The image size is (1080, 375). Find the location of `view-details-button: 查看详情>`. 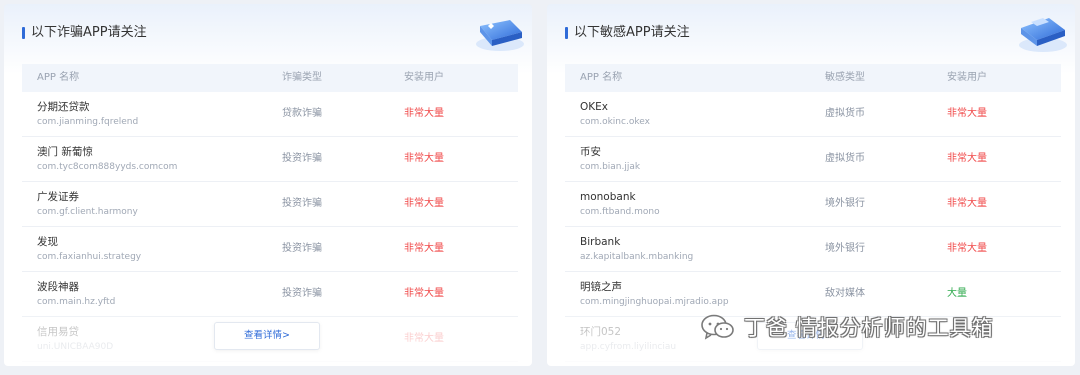

view-details-button: 查看详情> is located at coordinates (267, 336).